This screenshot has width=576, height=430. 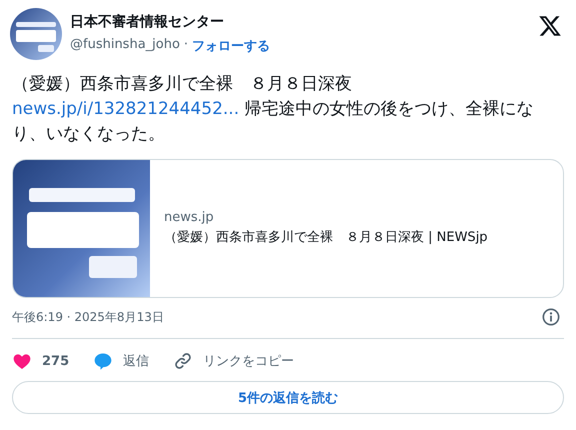 What do you see at coordinates (288, 397) in the screenshot?
I see `read-replies-button: 5件の返信を読む` at bounding box center [288, 397].